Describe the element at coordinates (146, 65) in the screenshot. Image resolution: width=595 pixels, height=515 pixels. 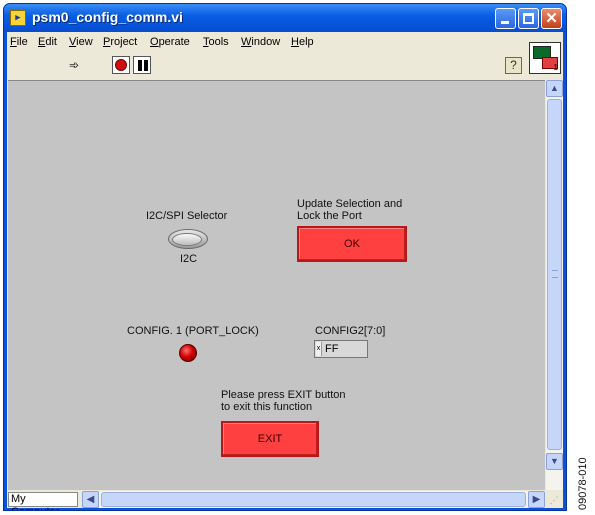
I see `pause-icon-bar` at that location.